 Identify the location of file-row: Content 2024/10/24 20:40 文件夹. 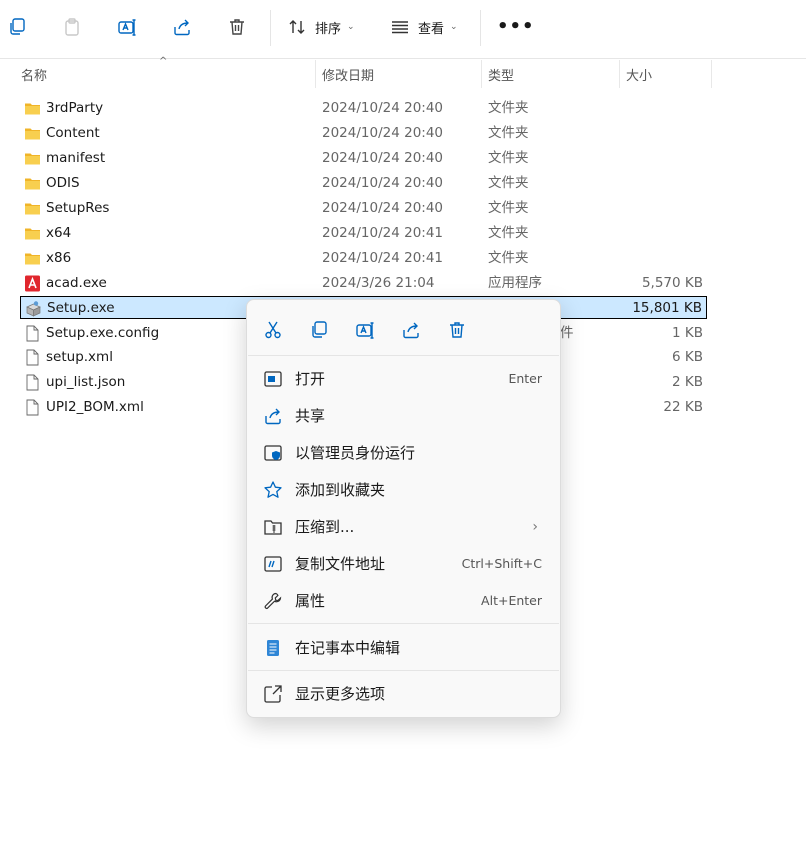
(363, 133).